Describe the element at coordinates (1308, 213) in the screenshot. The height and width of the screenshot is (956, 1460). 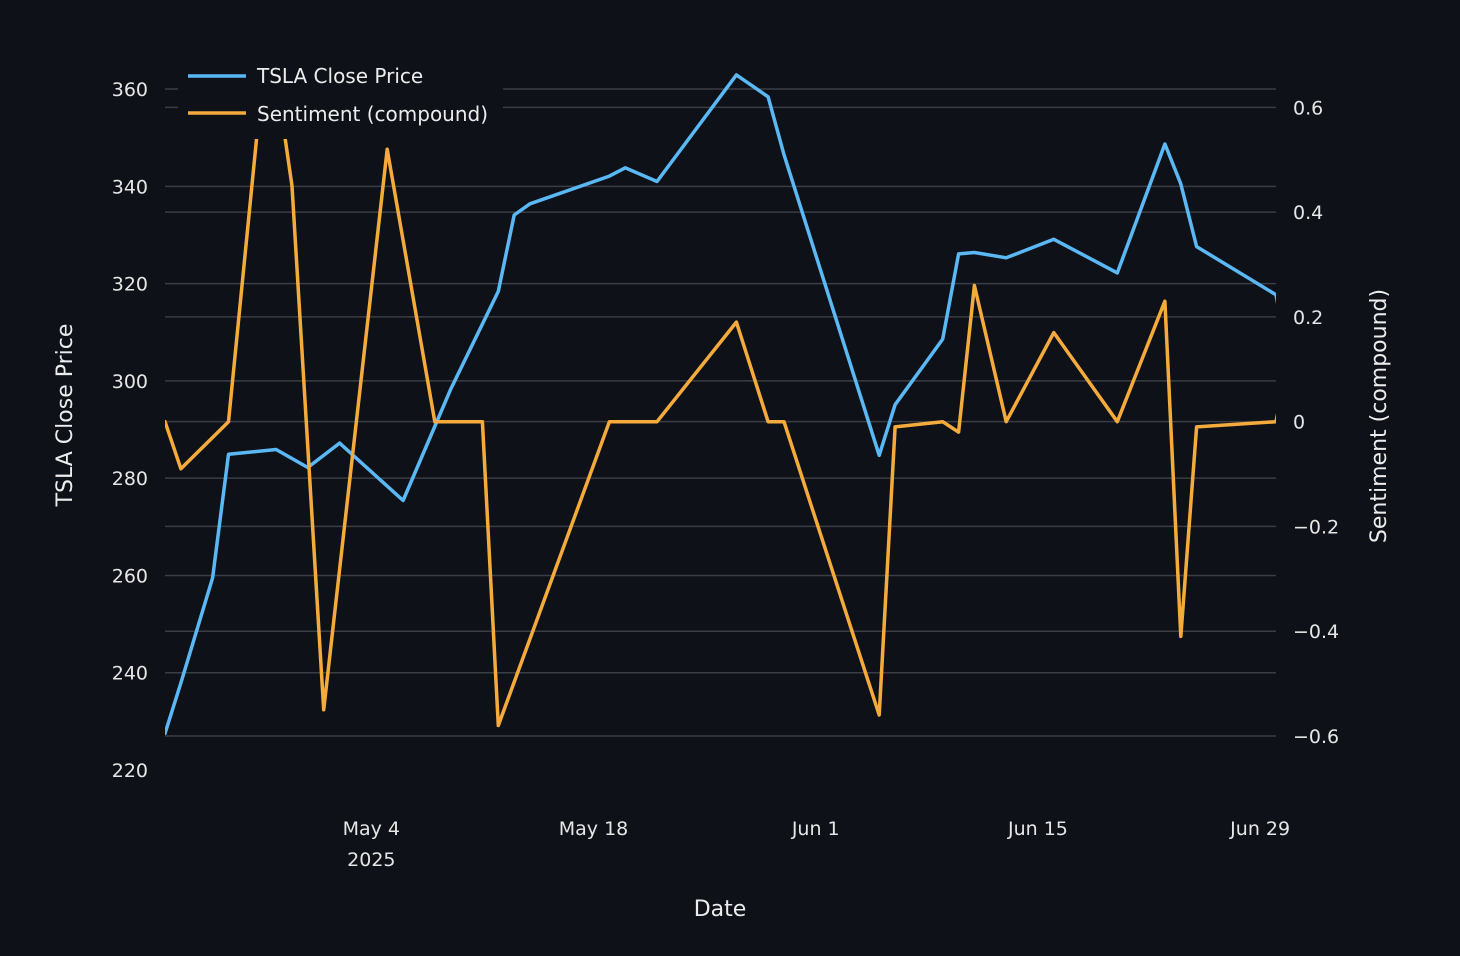
I see `right-tick-label: 0.4` at that location.